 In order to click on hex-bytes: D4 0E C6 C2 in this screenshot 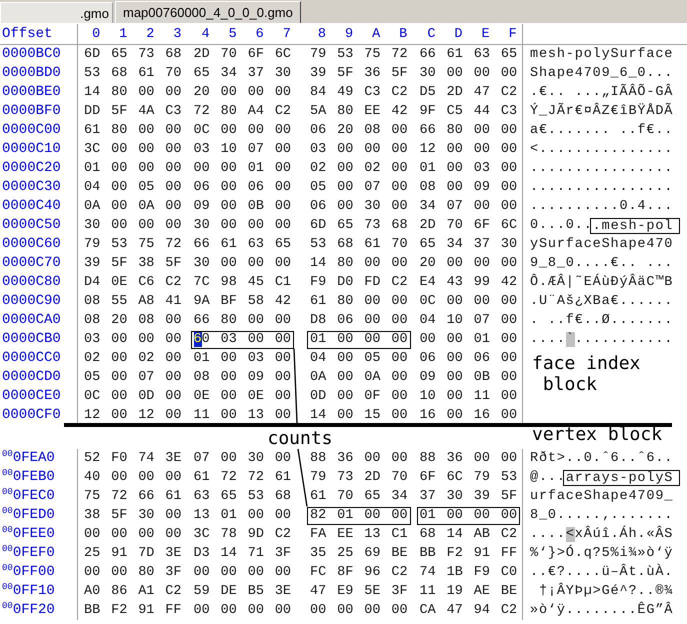, I will do `click(133, 283)`.